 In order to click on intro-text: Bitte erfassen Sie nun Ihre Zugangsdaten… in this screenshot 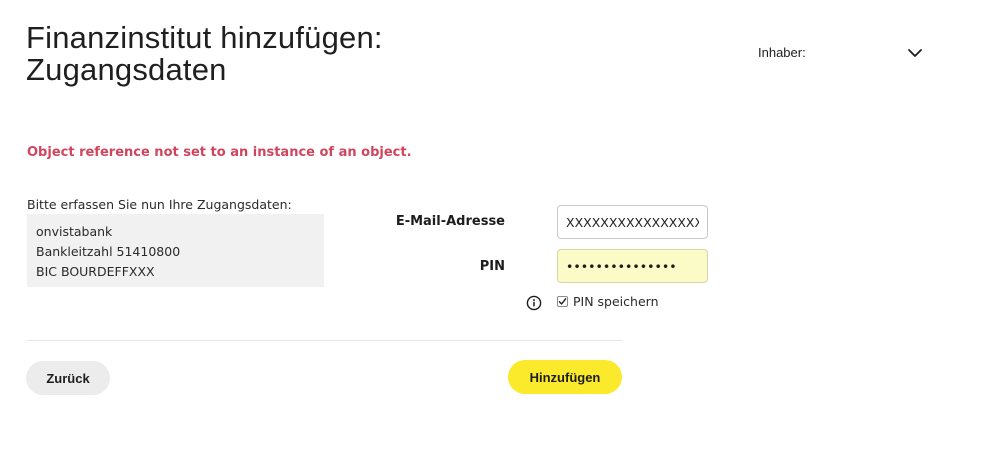, I will do `click(159, 204)`.